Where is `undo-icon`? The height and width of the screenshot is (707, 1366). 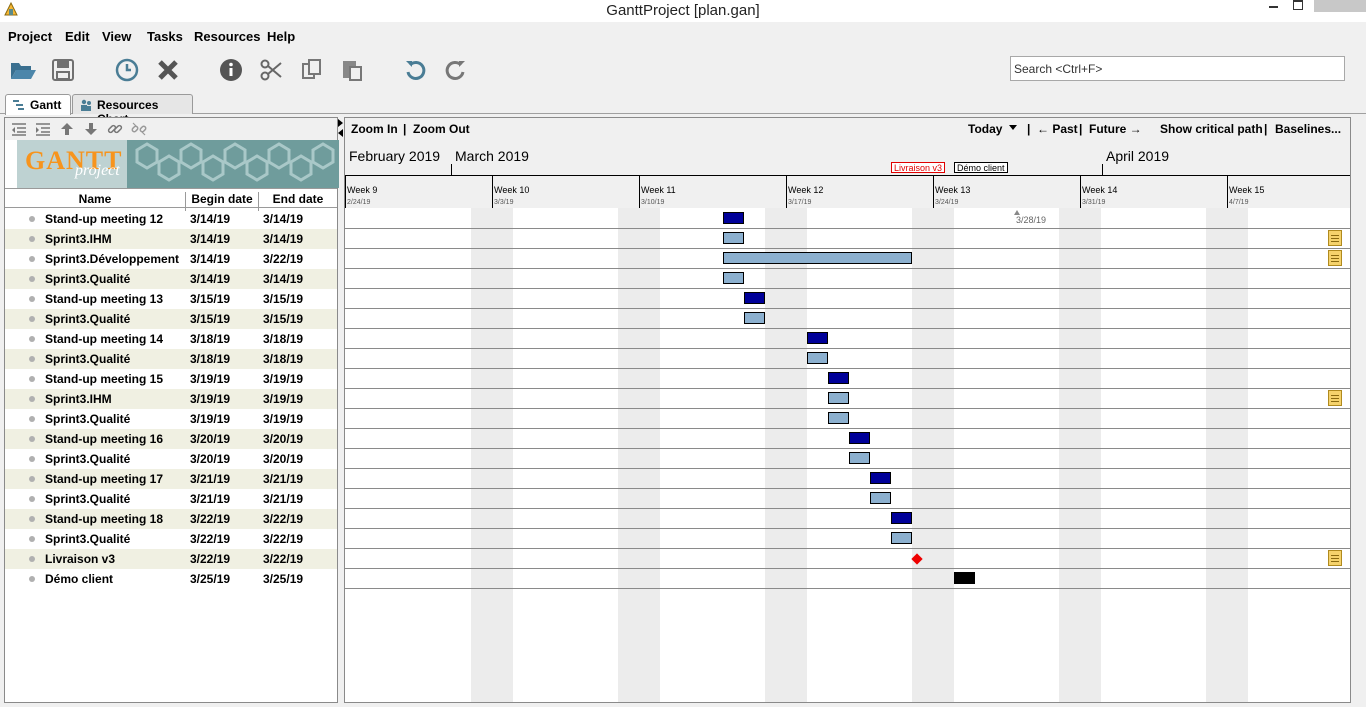 undo-icon is located at coordinates (415, 70).